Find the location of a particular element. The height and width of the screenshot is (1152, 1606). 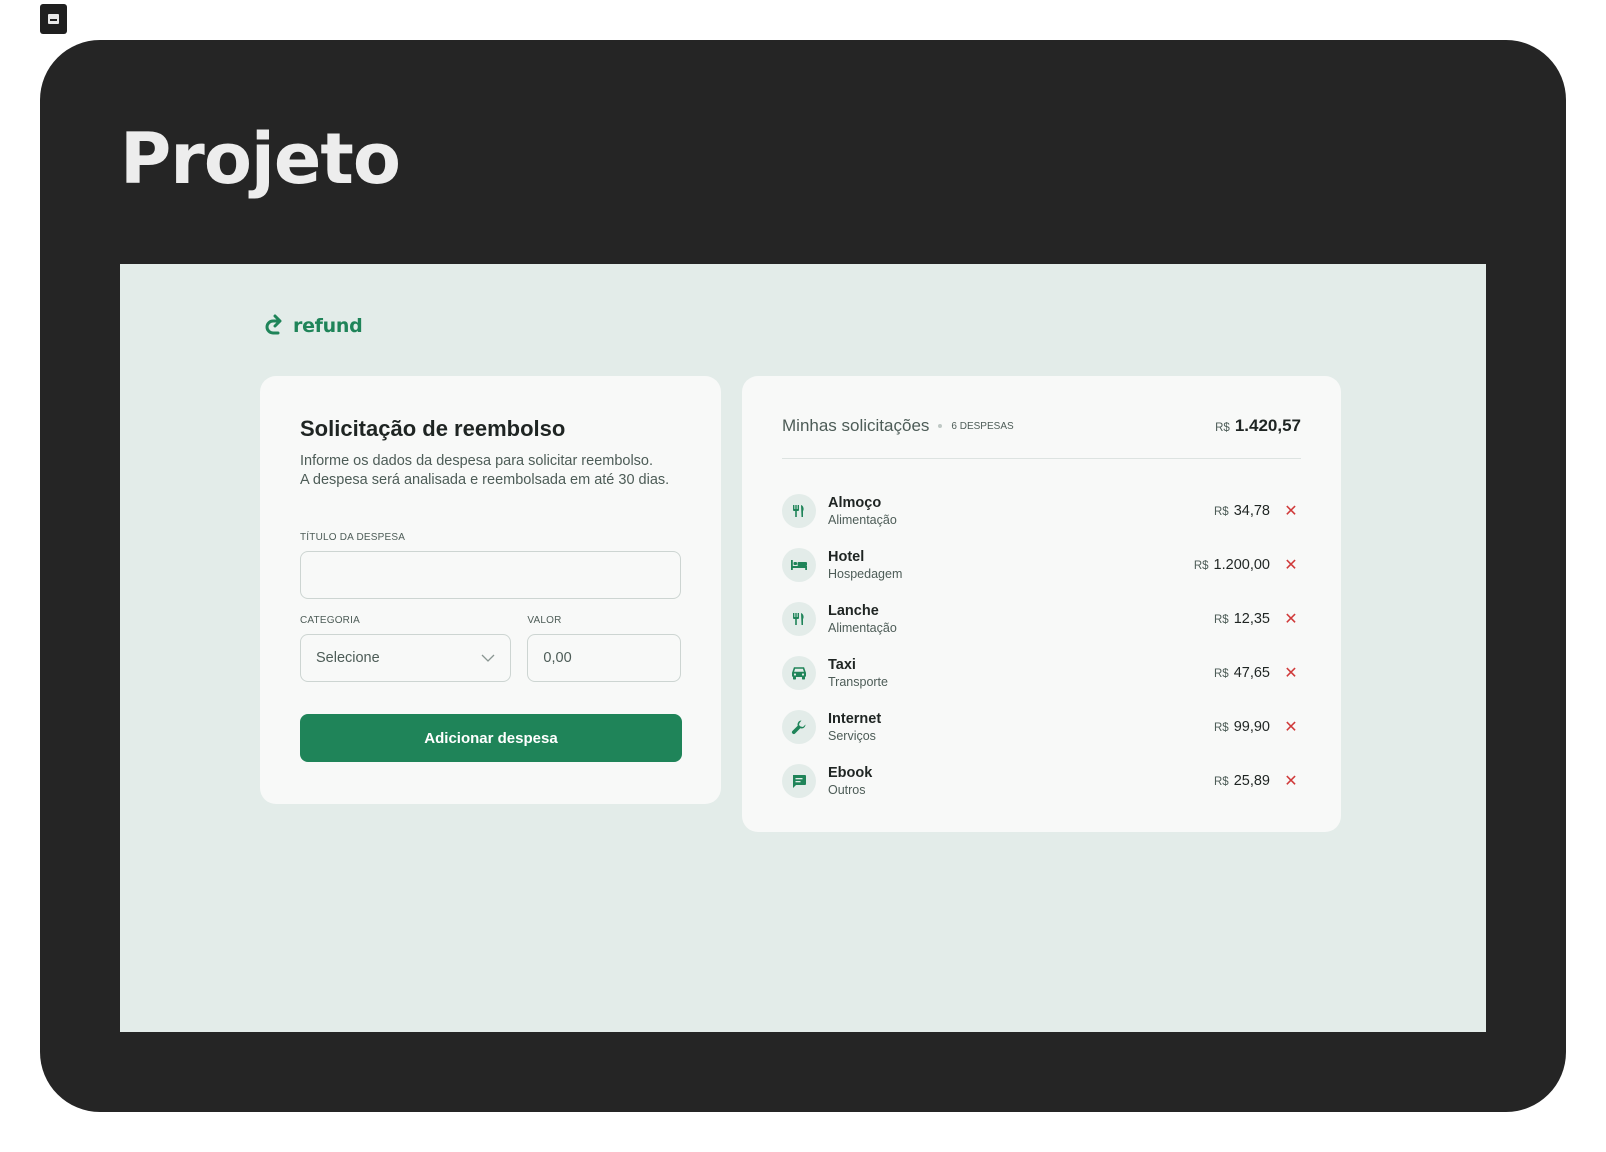

wrench-icon is located at coordinates (799, 727).